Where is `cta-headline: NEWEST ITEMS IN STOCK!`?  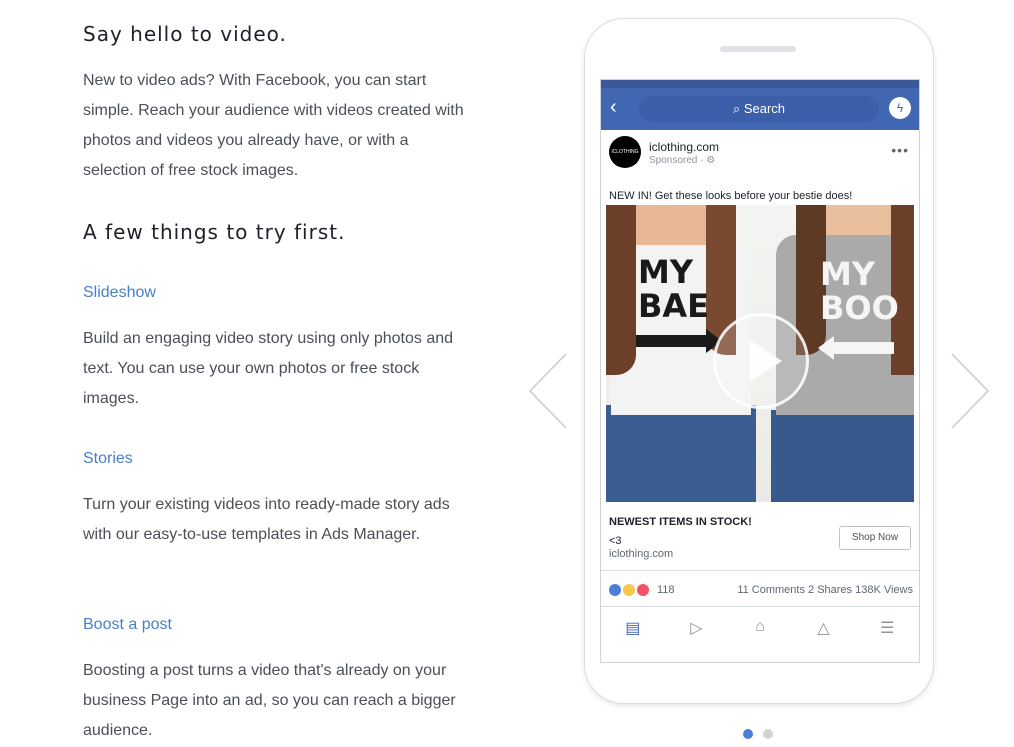 cta-headline: NEWEST ITEMS IN STOCK! is located at coordinates (680, 522).